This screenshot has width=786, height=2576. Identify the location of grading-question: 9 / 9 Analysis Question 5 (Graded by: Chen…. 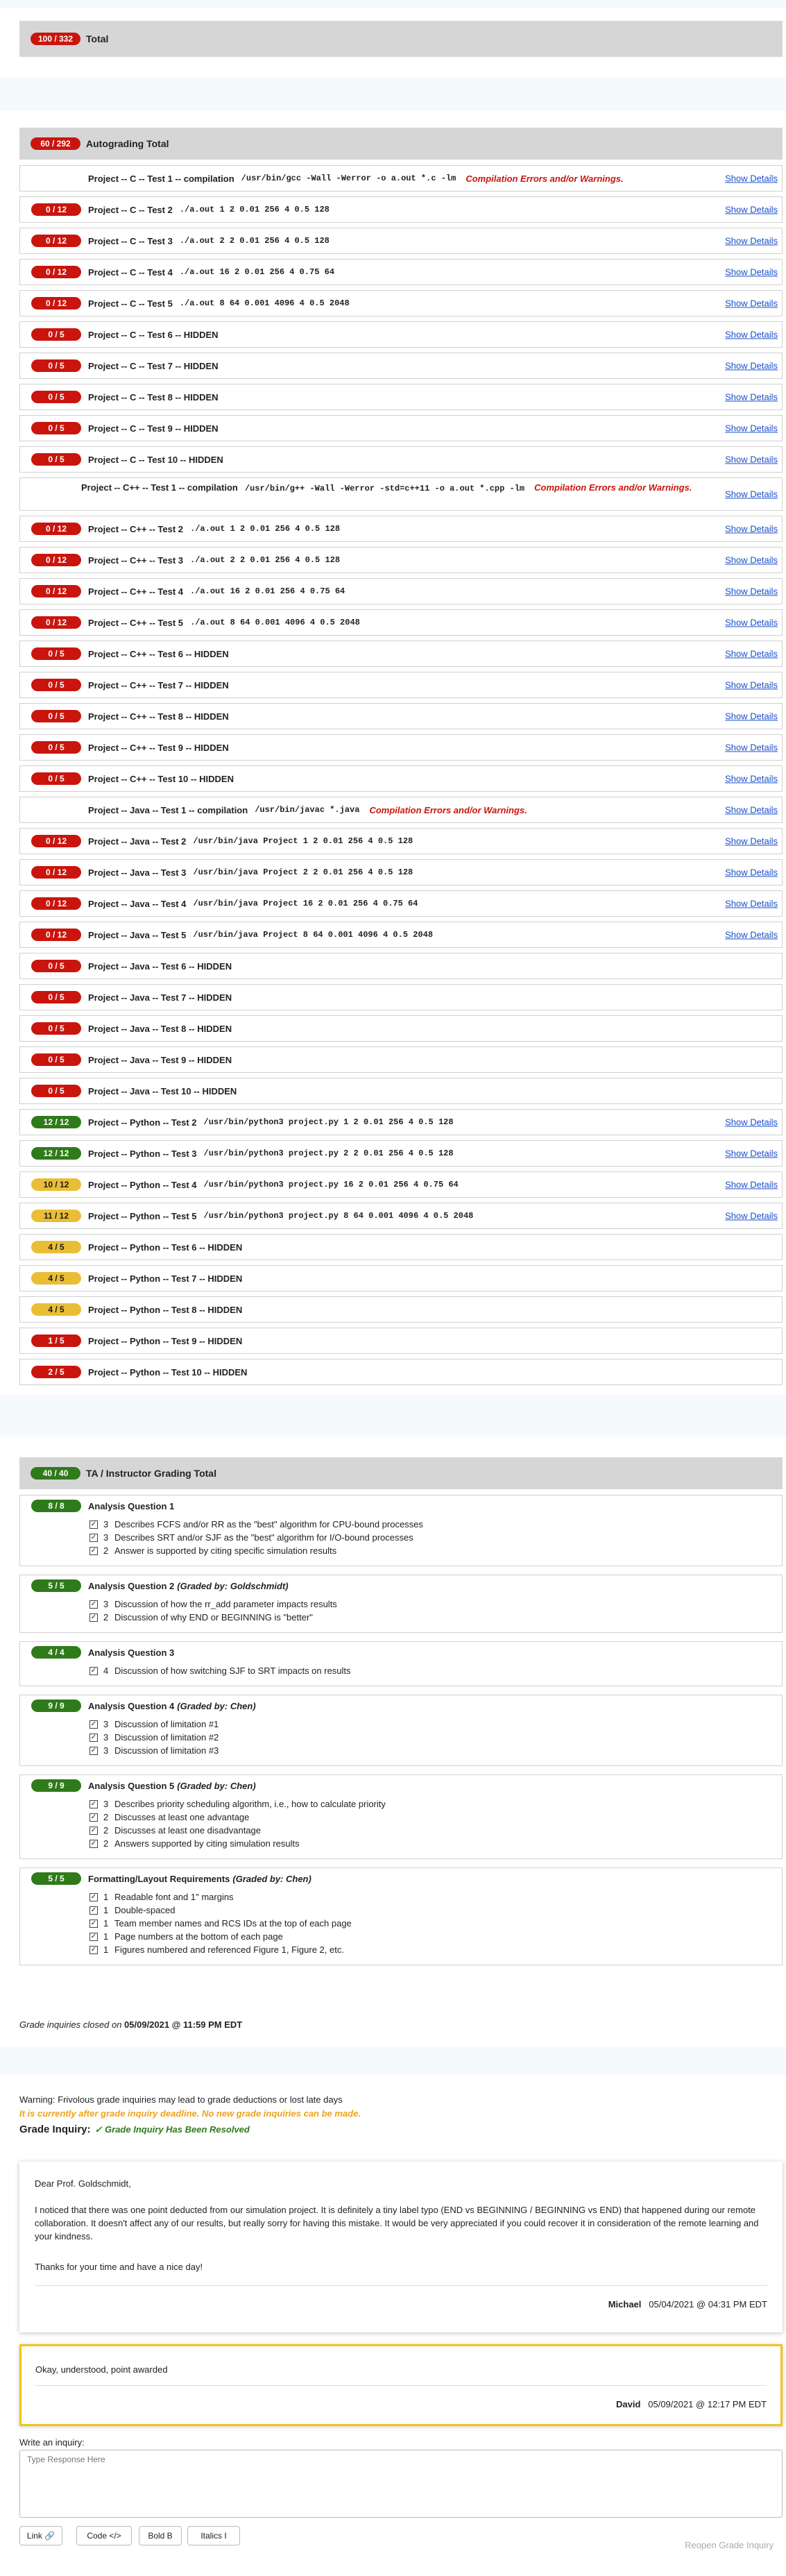
(401, 1817).